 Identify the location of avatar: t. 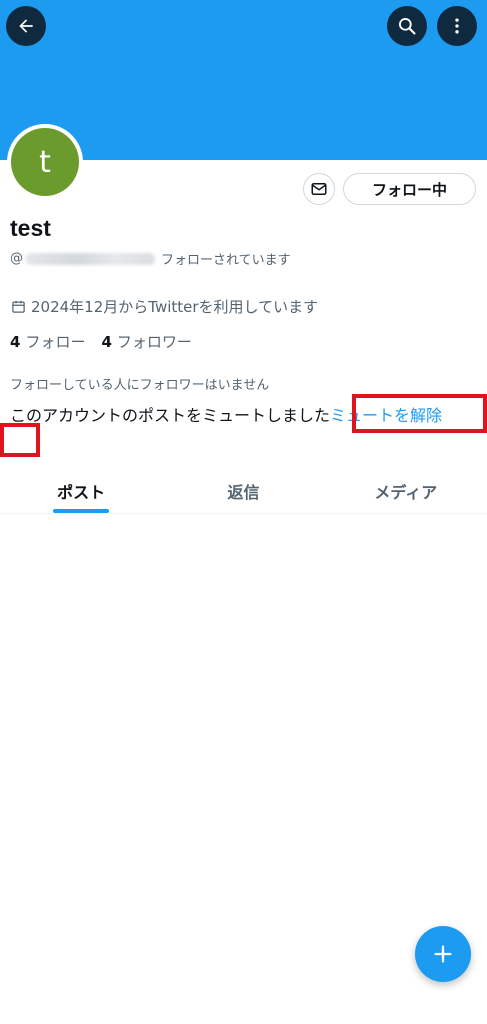
(45, 162).